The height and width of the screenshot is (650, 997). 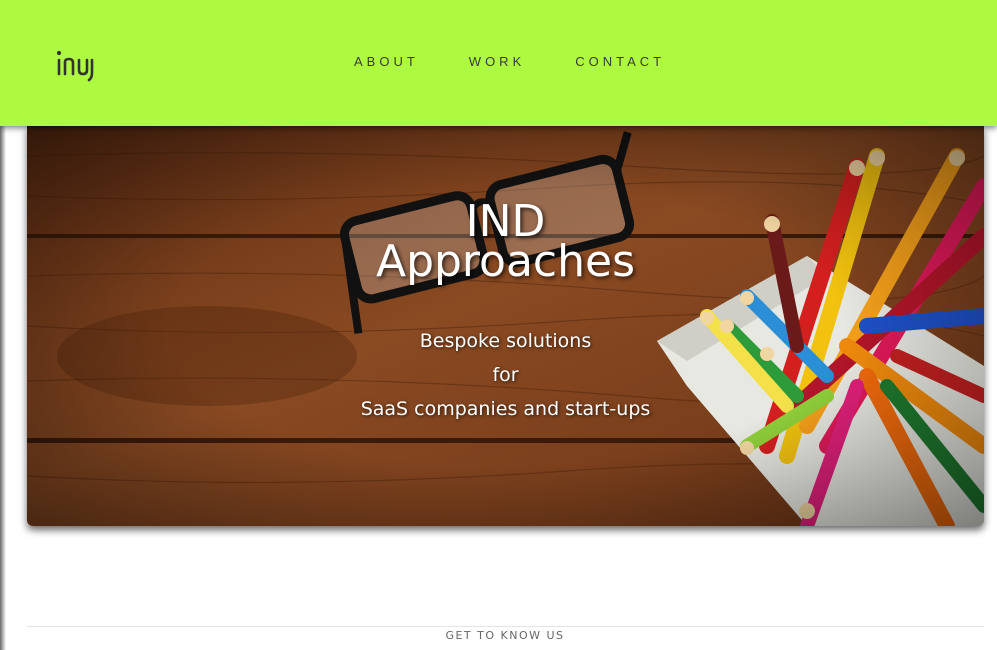 I want to click on nav-work-link: WORK, so click(x=497, y=61).